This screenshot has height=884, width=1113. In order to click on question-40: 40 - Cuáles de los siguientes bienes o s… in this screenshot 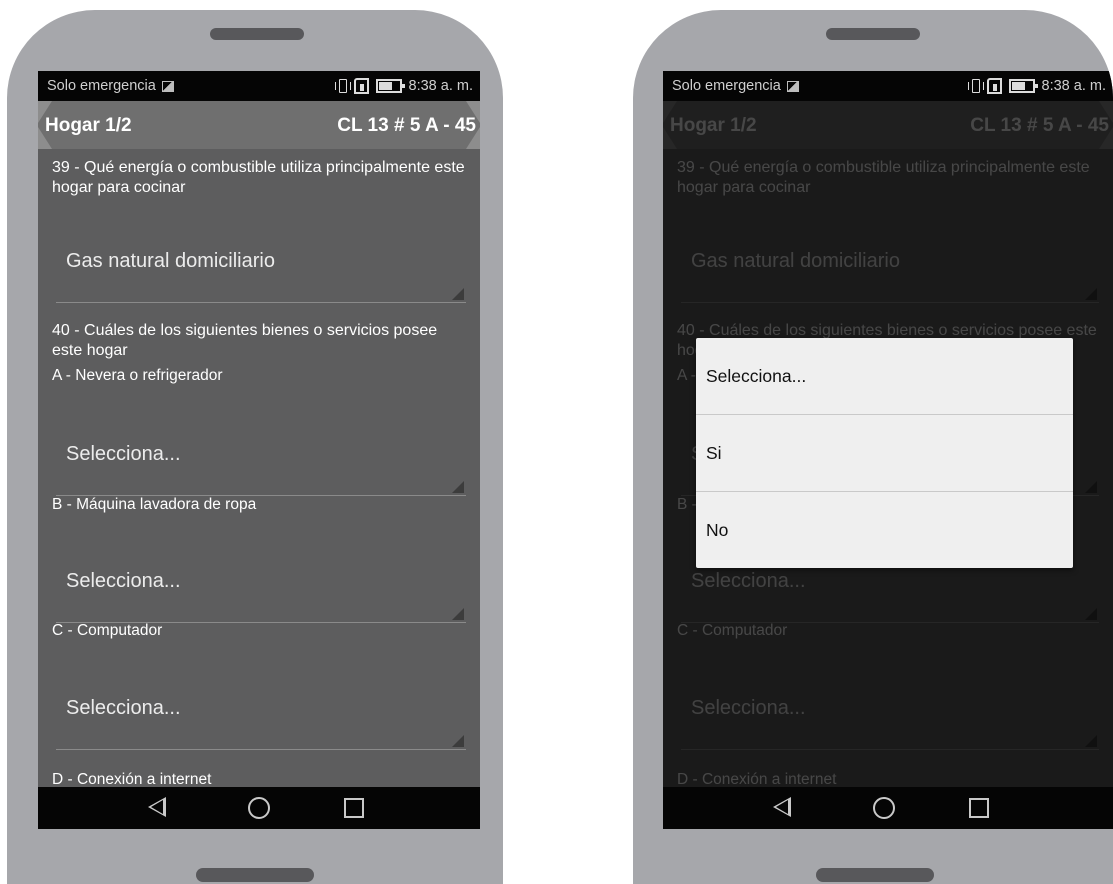, I will do `click(245, 340)`.